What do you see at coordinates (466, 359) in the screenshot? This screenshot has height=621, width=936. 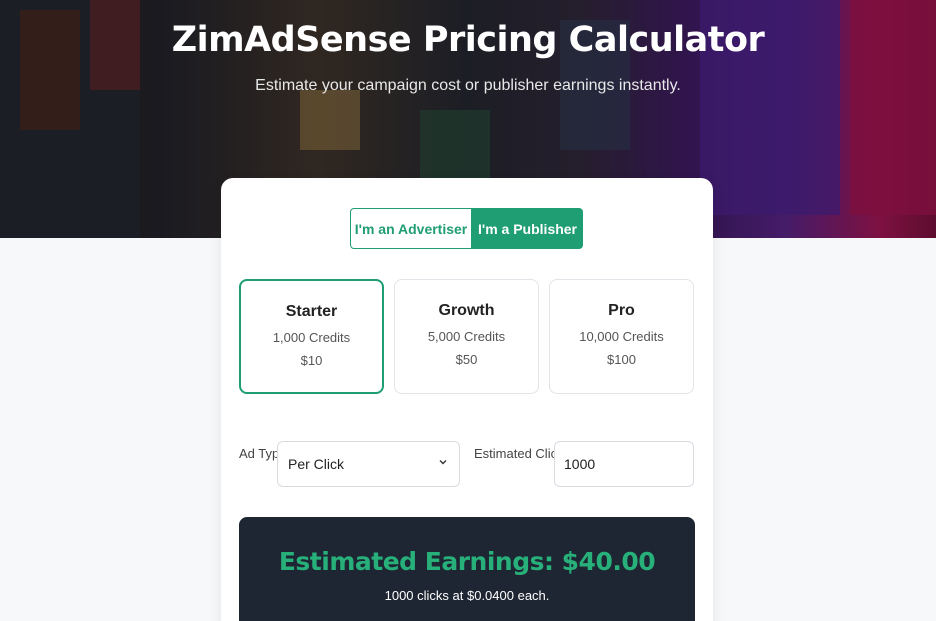 I see `plan-price: $50` at bounding box center [466, 359].